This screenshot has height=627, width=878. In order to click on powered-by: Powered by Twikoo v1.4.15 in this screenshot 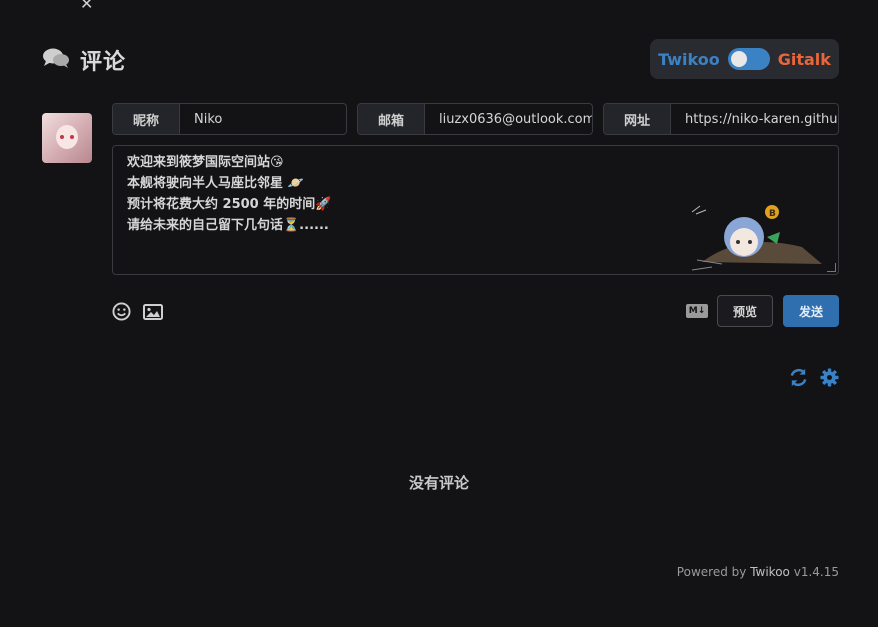, I will do `click(758, 572)`.